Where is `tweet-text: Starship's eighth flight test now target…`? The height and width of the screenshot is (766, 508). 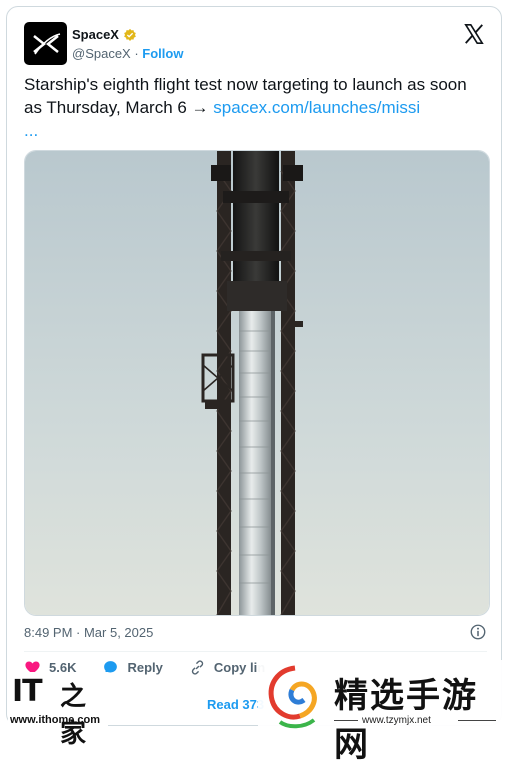
tweet-text: Starship's eighth flight test now target… is located at coordinates (256, 107).